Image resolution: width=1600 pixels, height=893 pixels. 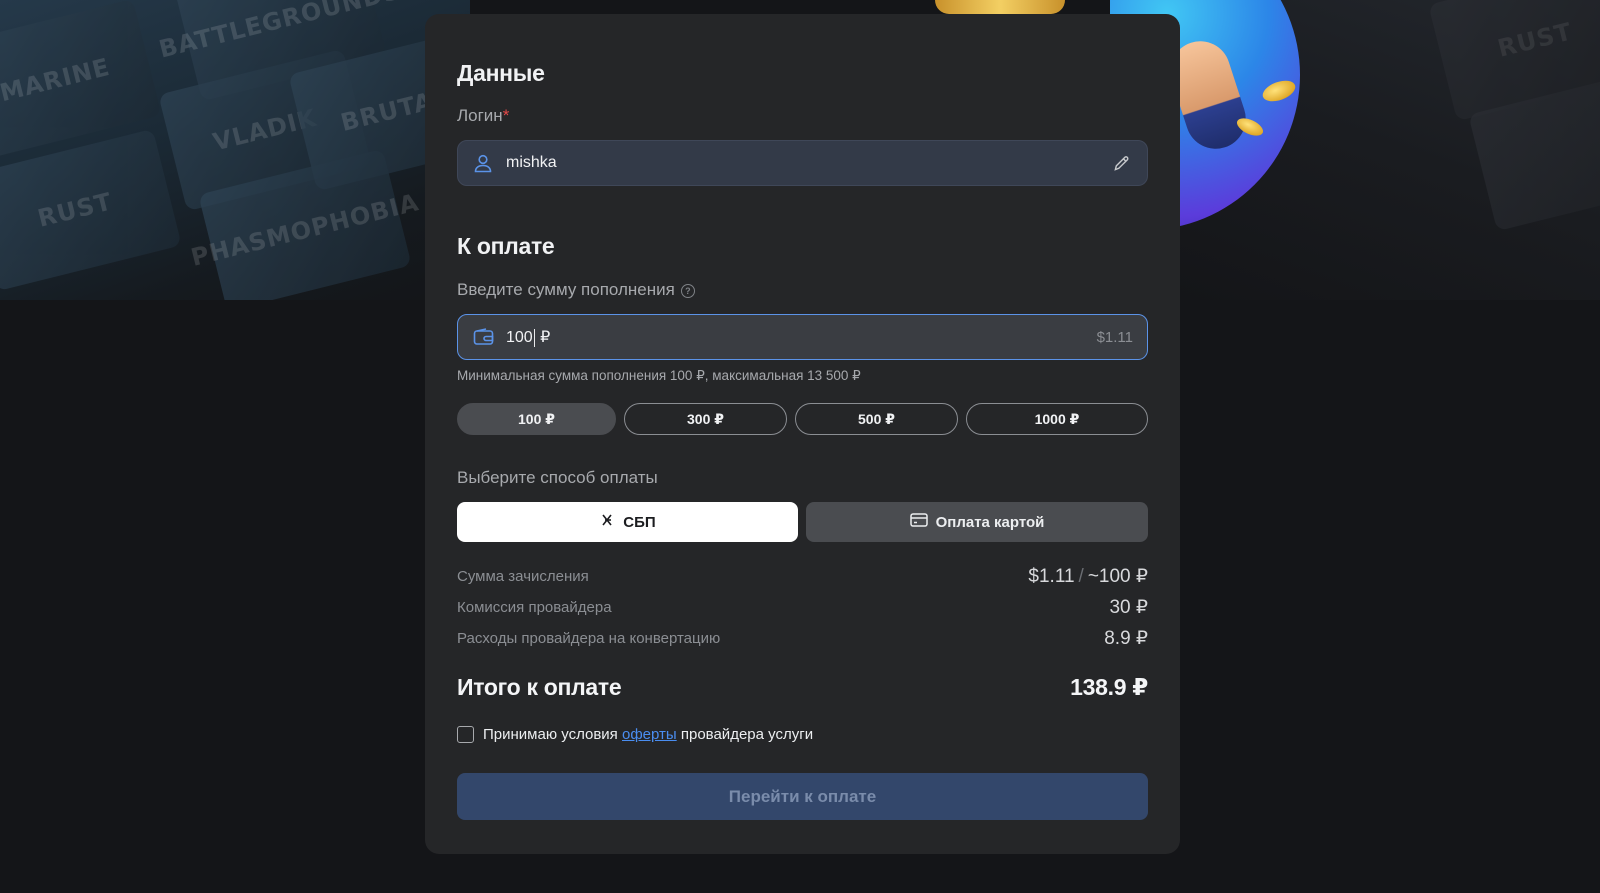 What do you see at coordinates (519, 337) in the screenshot?
I see `amount-number: 100` at bounding box center [519, 337].